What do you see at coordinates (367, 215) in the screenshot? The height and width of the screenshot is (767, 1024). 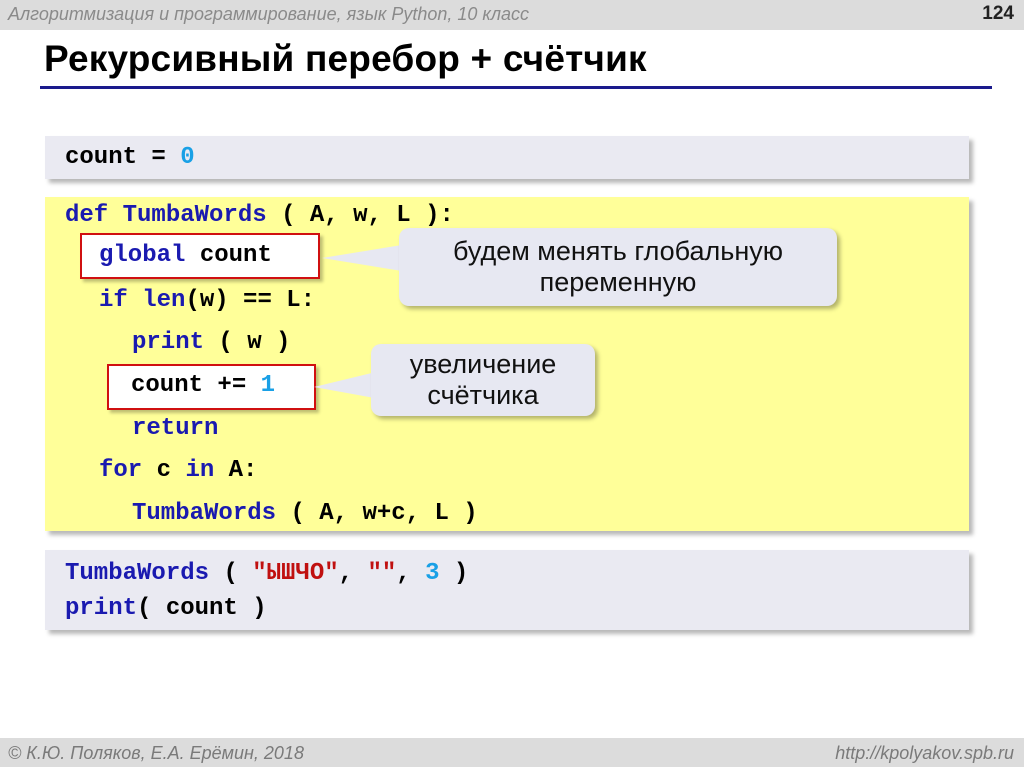 I see `function-args: ( A, w, L ):` at bounding box center [367, 215].